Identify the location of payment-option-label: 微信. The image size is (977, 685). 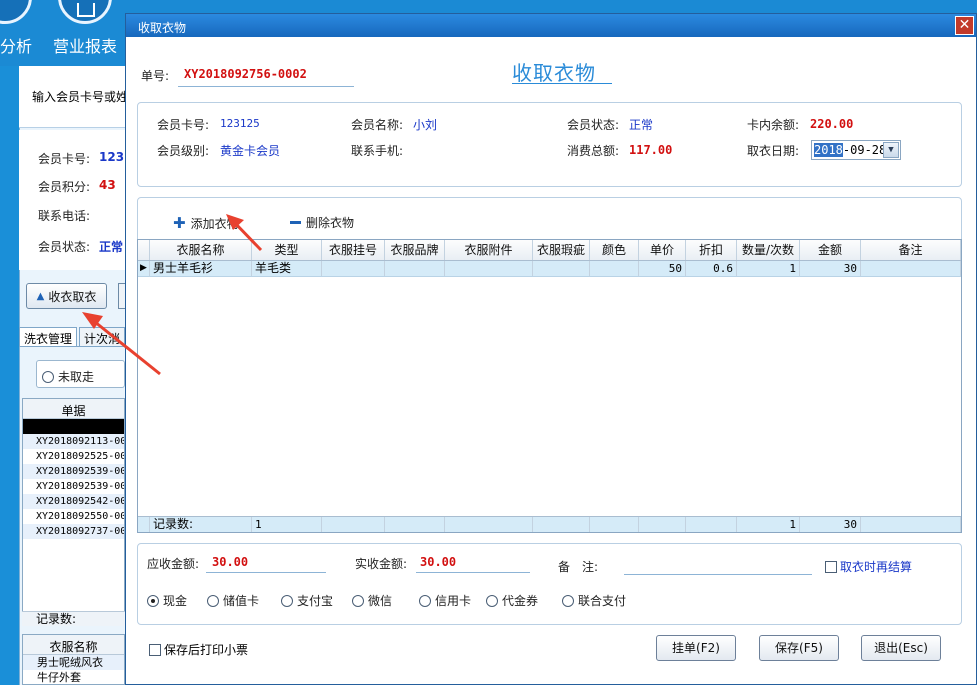
(380, 601).